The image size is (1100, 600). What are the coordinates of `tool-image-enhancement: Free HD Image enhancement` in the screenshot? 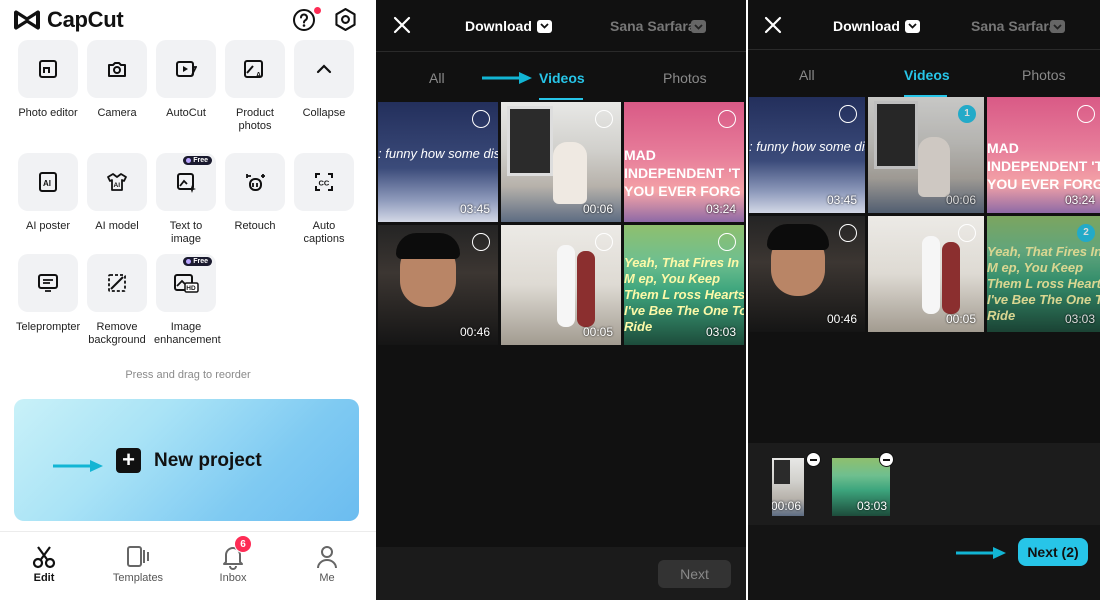 It's located at (187, 300).